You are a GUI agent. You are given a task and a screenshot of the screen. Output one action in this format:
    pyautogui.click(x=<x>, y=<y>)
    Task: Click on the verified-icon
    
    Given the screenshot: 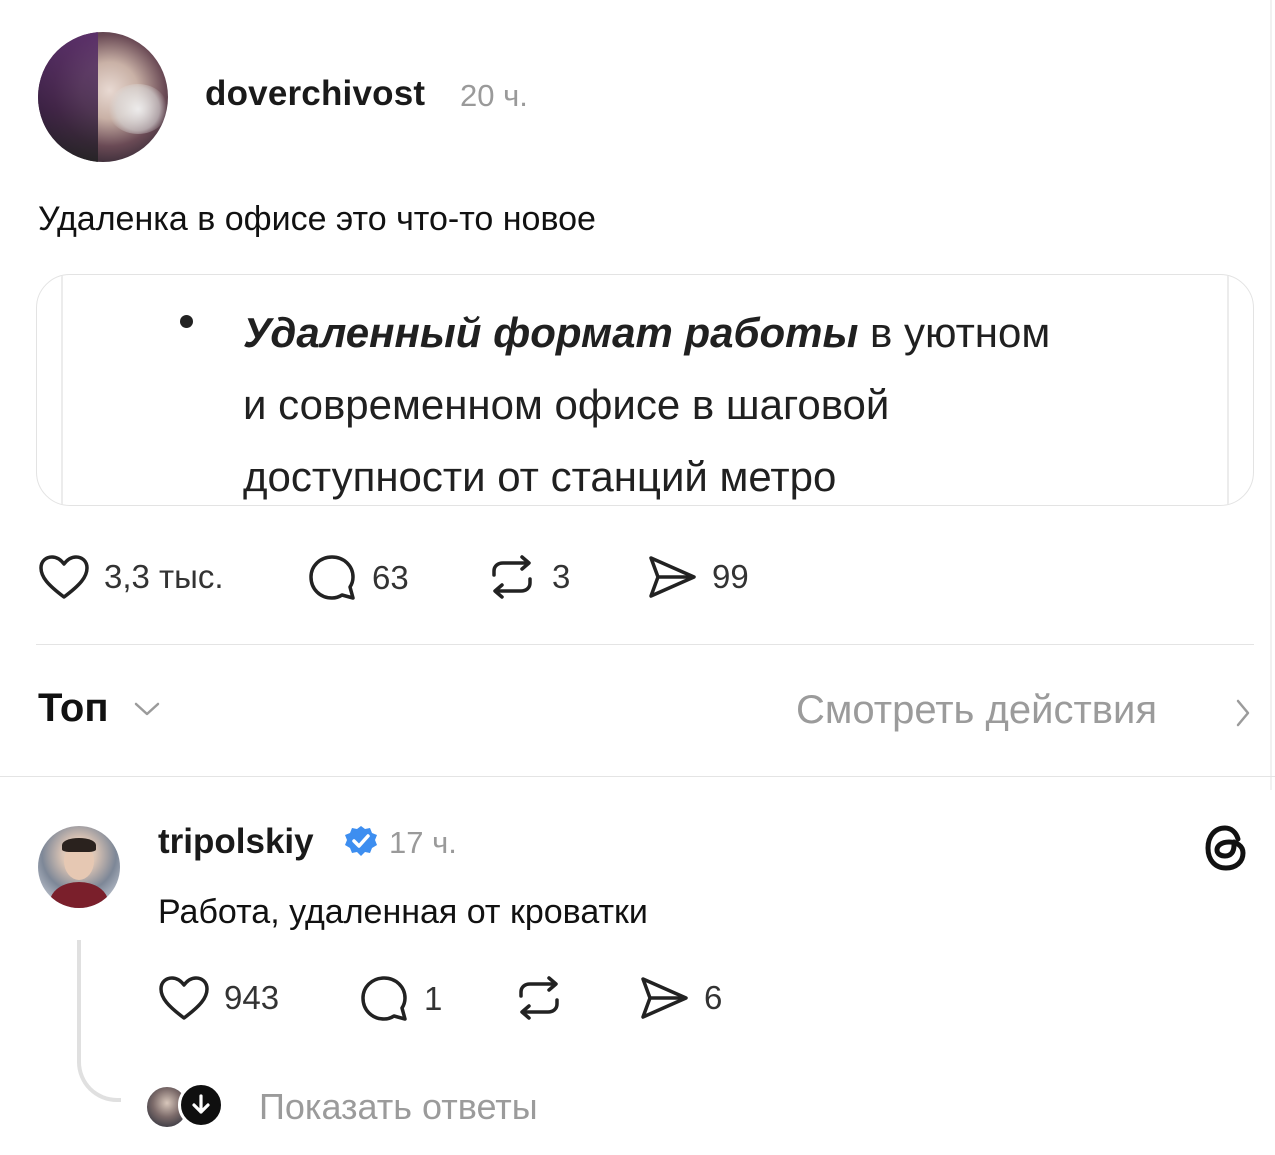 What is the action you would take?
    pyautogui.click(x=361, y=841)
    